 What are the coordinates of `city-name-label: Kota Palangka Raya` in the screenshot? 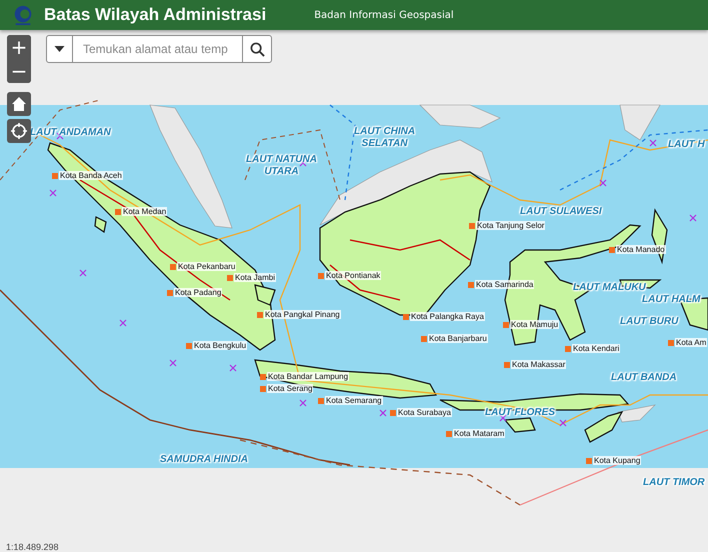 It's located at (447, 316).